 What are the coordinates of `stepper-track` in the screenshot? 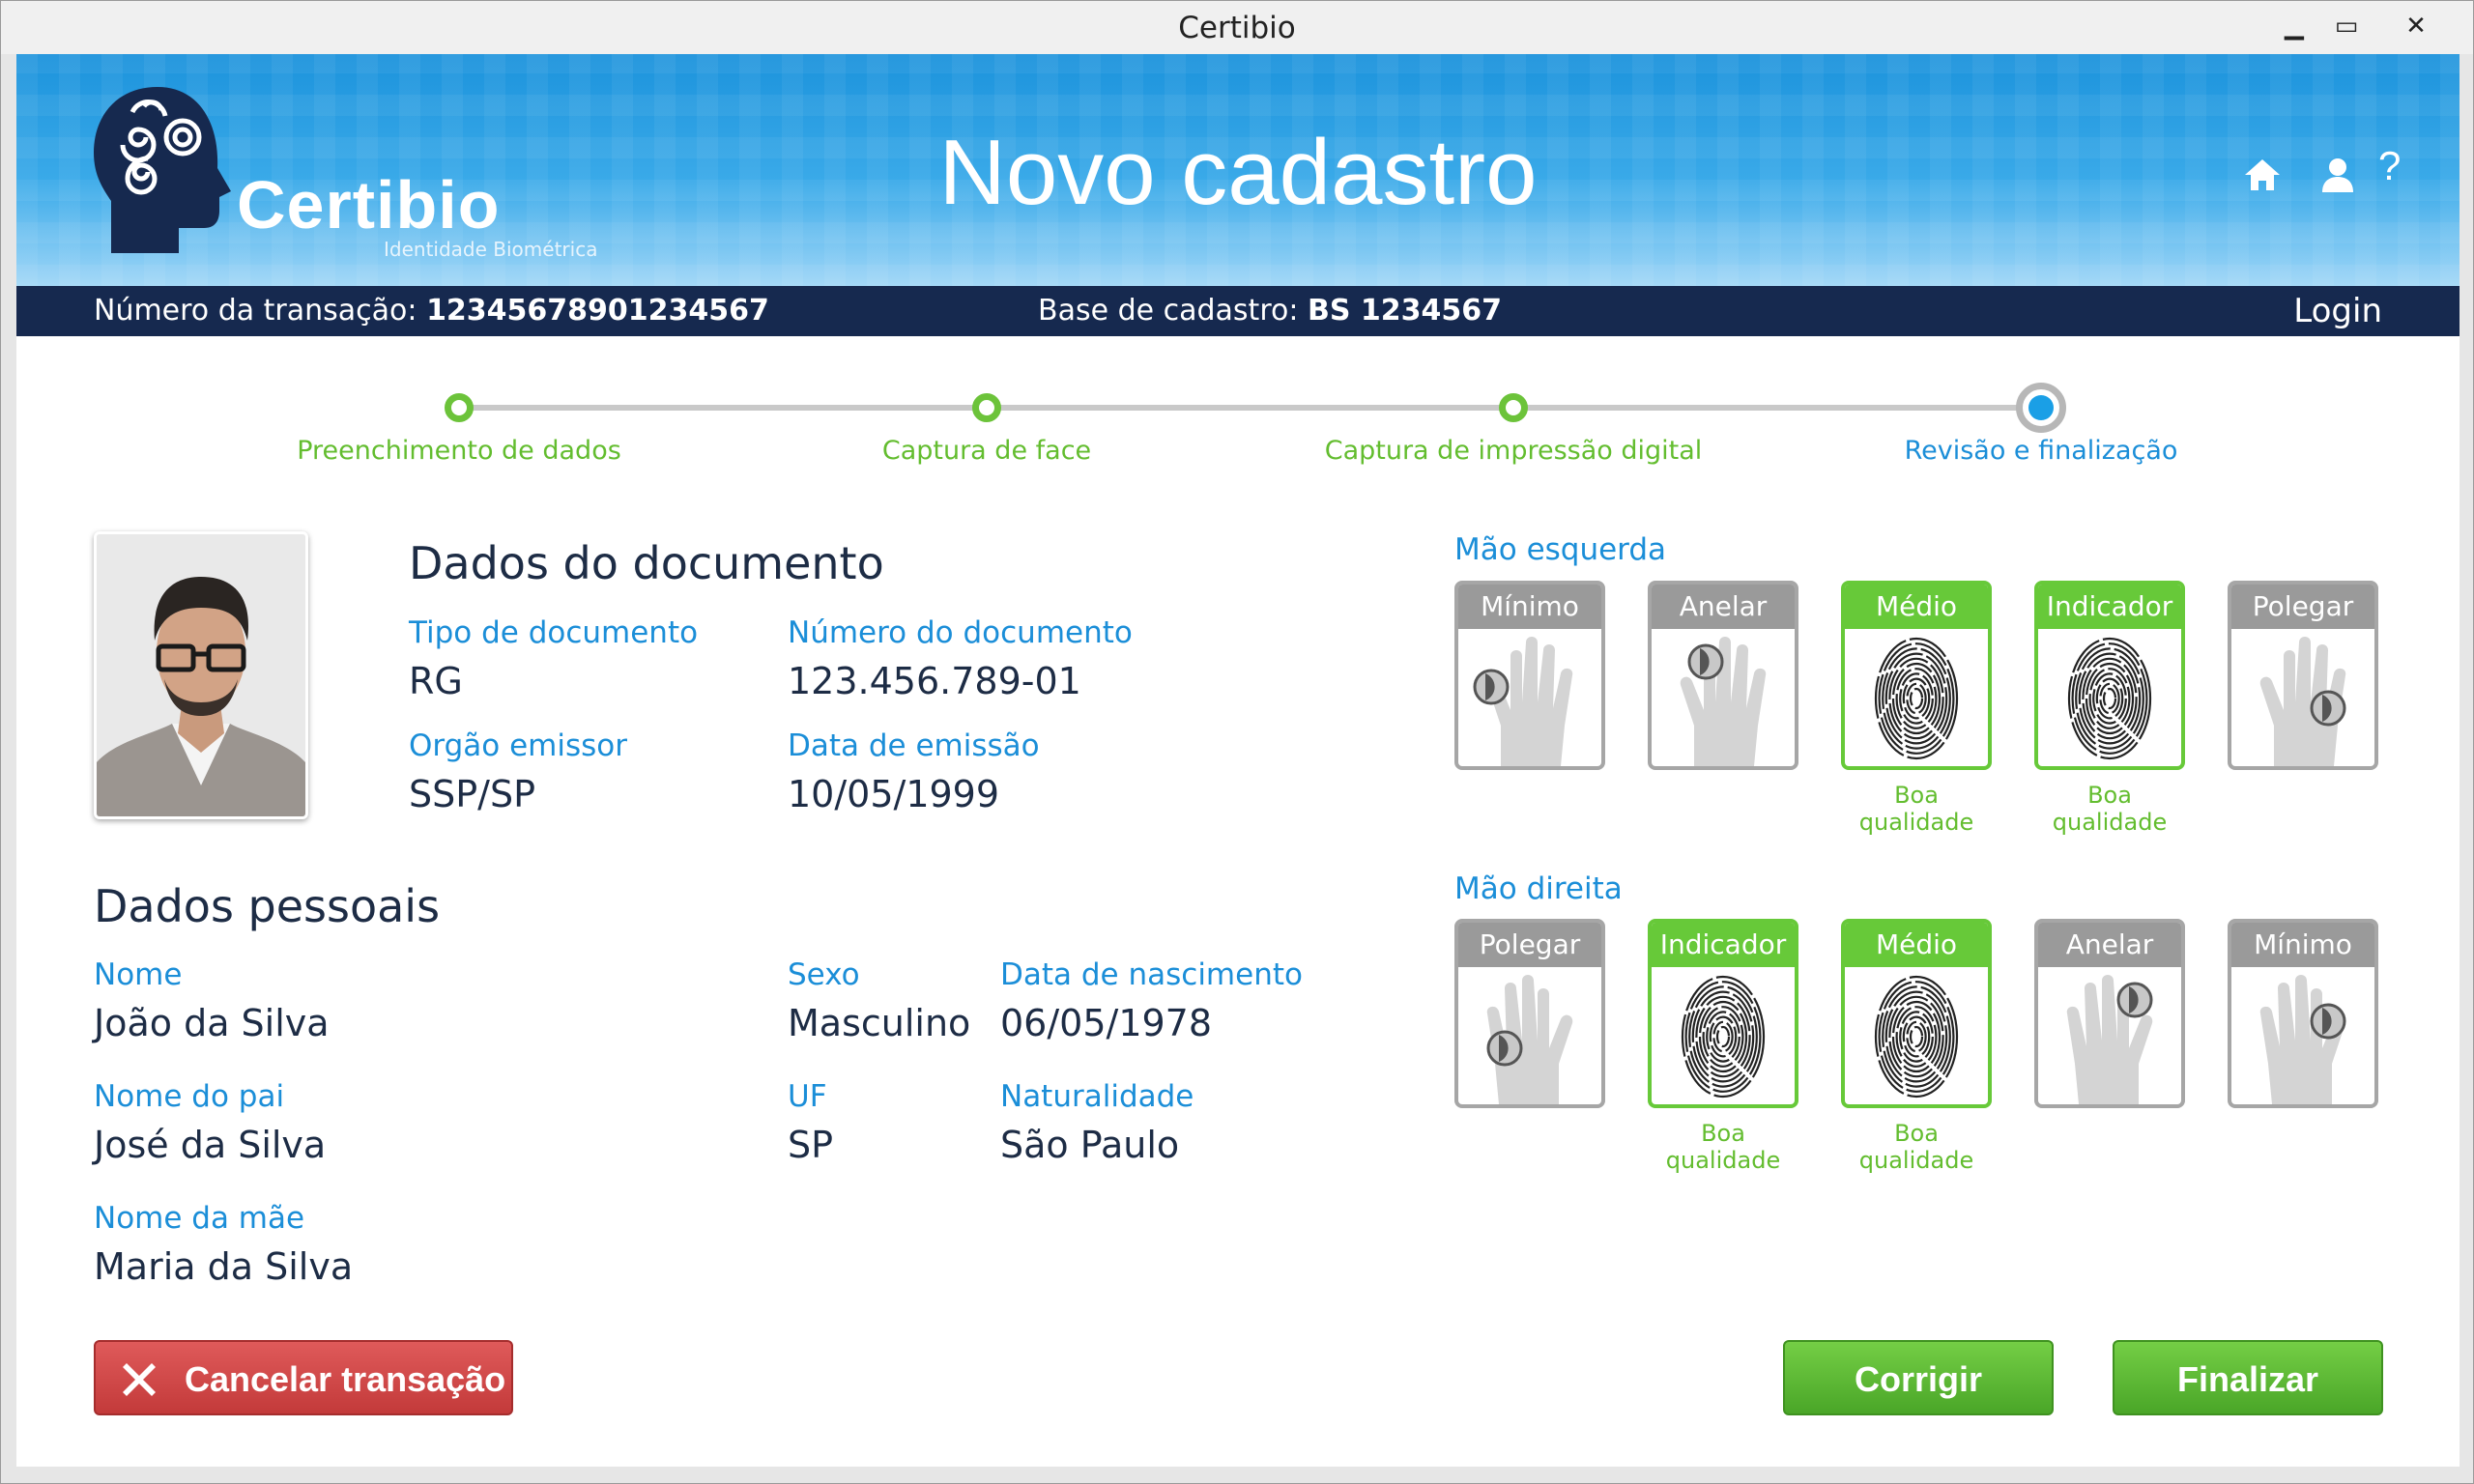 It's located at (1251, 408).